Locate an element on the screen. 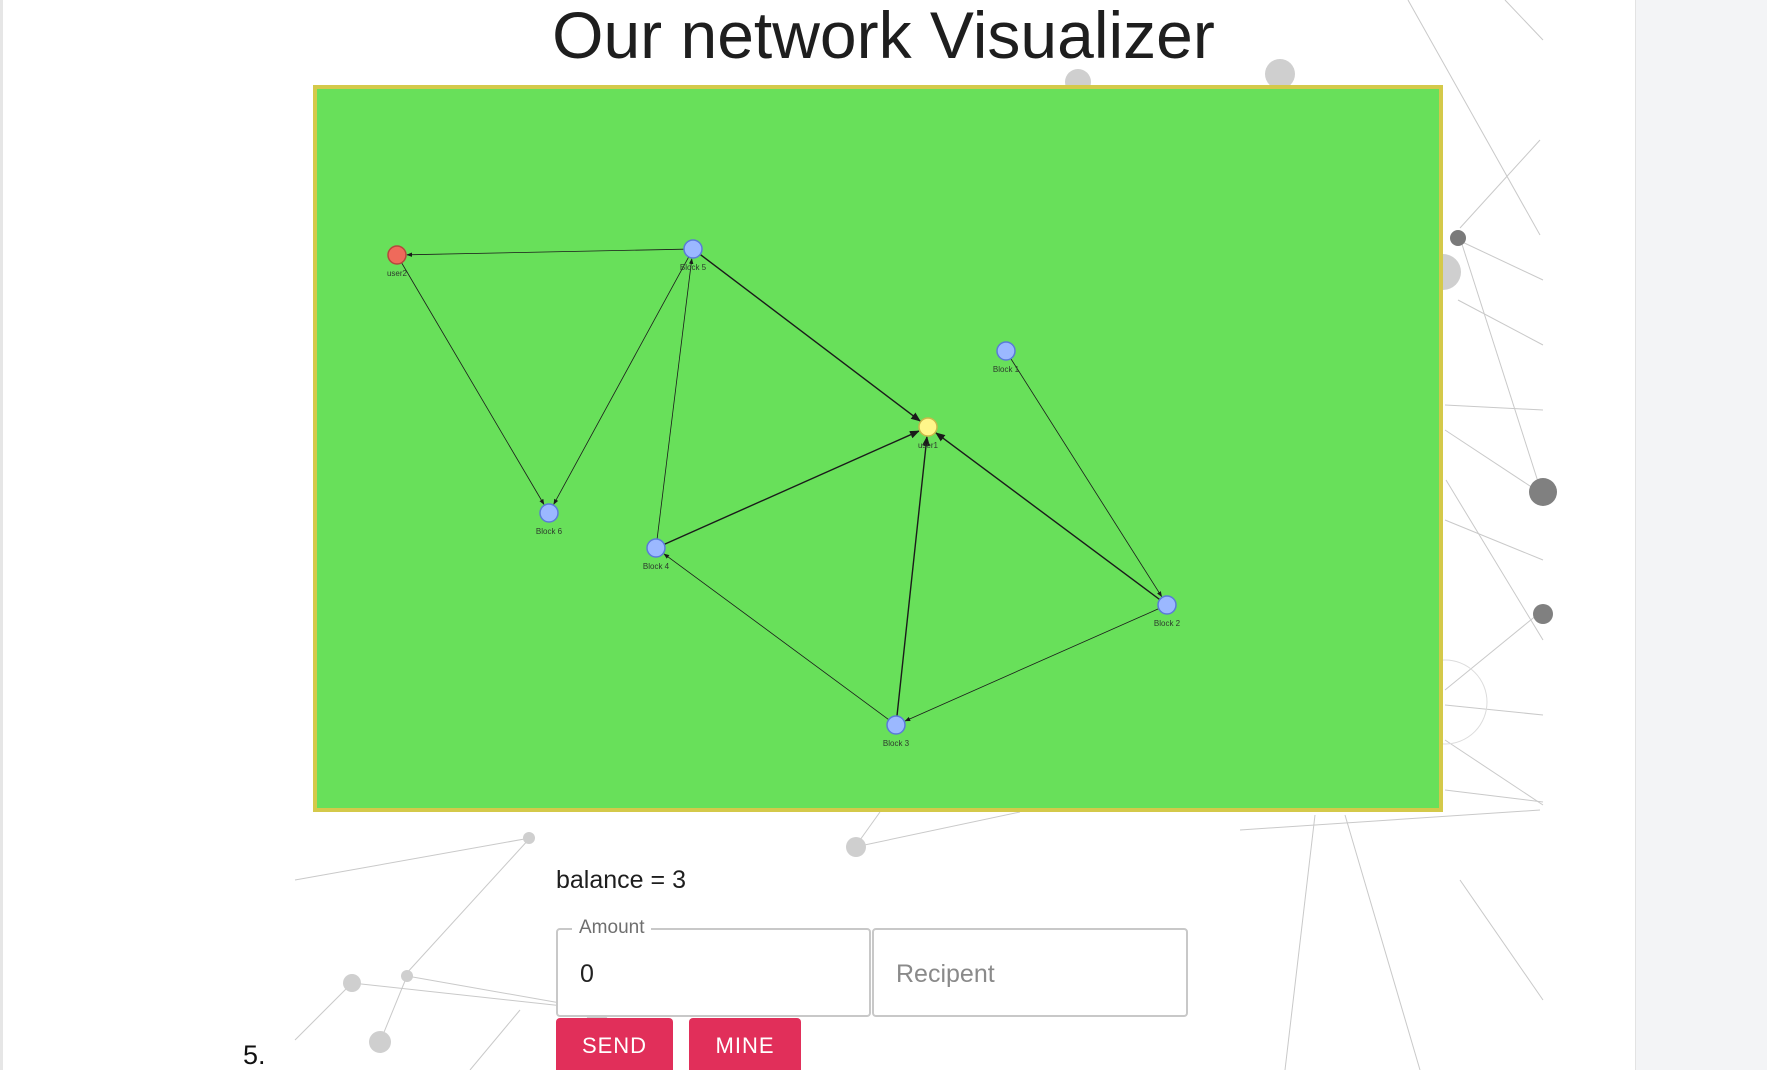 This screenshot has width=1767, height=1070. graph-node-block2 is located at coordinates (1167, 605).